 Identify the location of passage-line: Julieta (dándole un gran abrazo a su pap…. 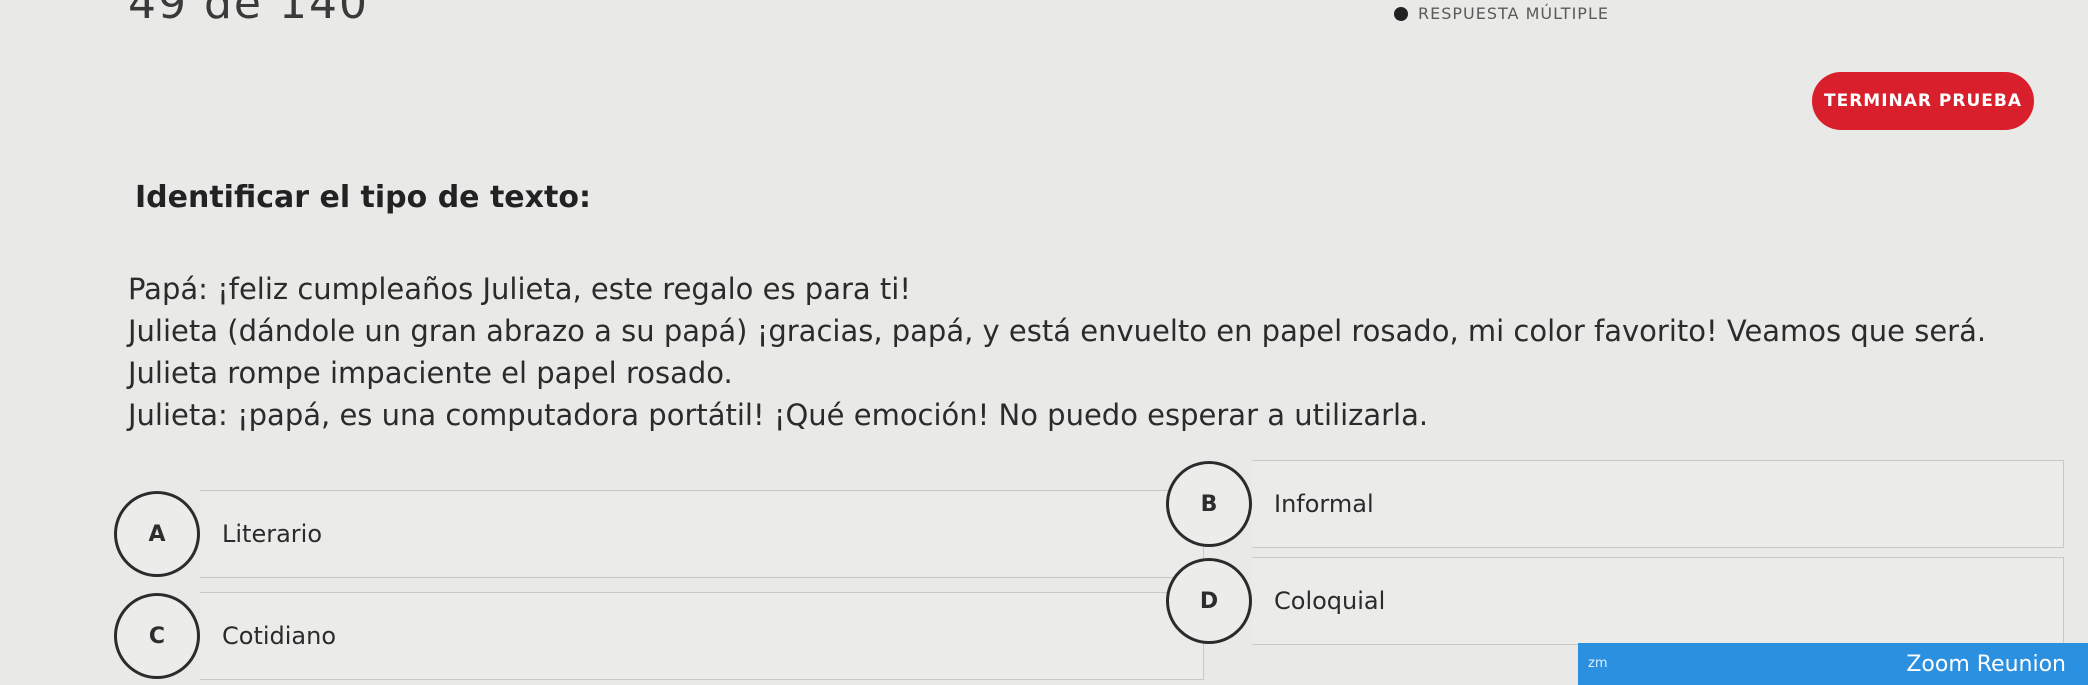
(1057, 331).